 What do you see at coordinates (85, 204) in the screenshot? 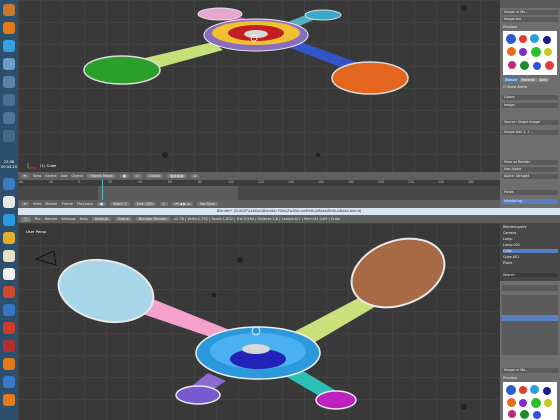
I see `playback-menu: Playback` at bounding box center [85, 204].